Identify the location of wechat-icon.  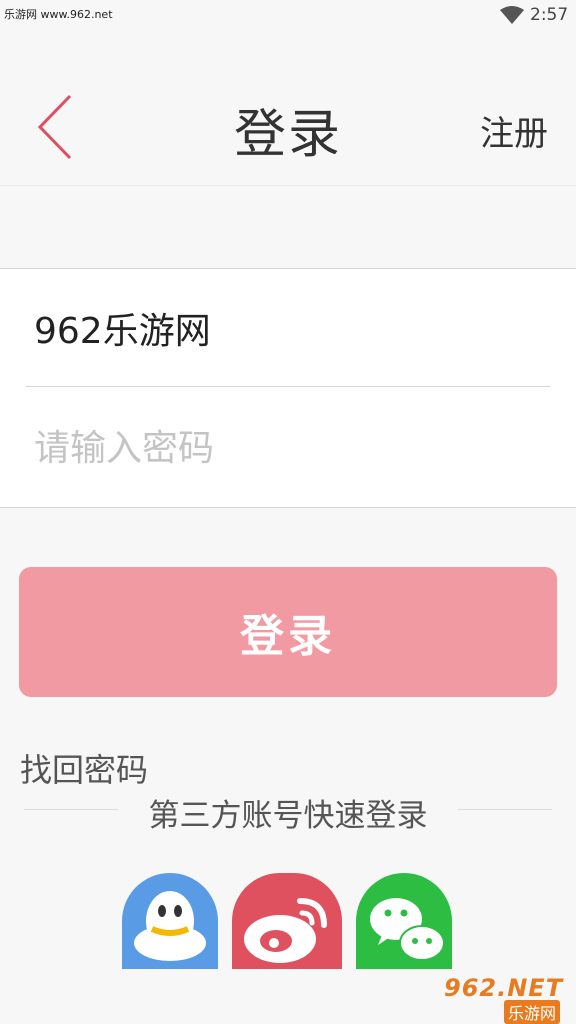
(407, 929).